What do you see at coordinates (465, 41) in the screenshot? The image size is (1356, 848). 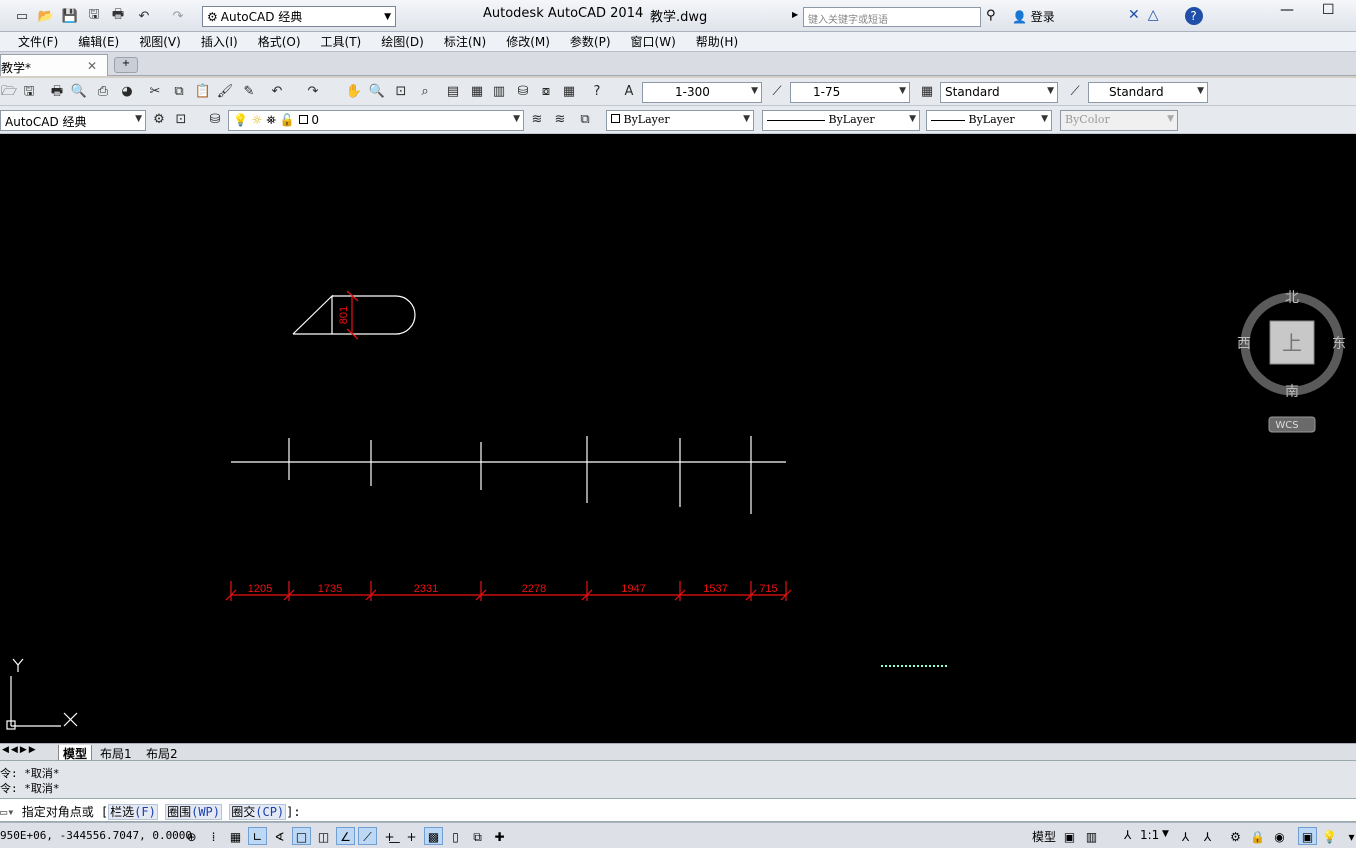 I see `menu-dimension: 标注(N)` at bounding box center [465, 41].